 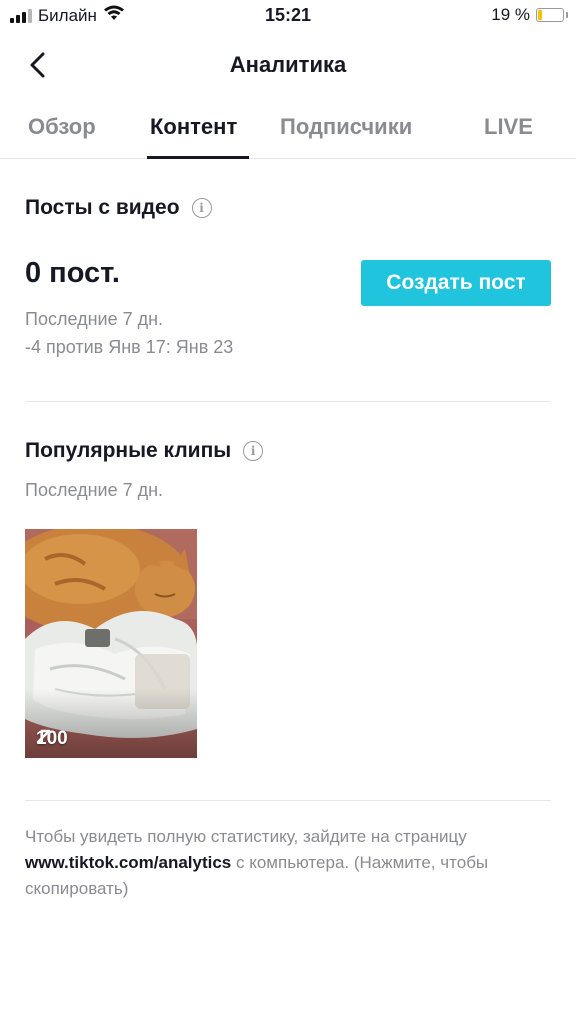 I want to click on clip-preview-image, so click(x=111, y=643).